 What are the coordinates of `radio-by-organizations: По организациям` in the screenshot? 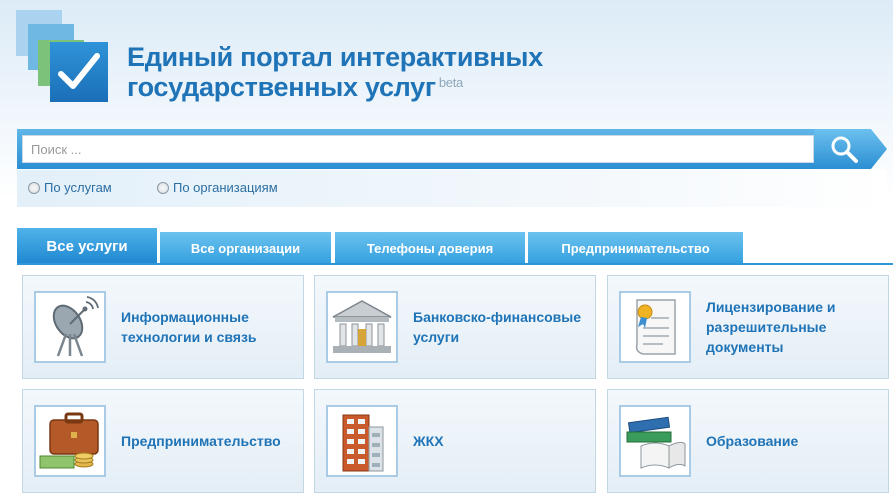 It's located at (217, 187).